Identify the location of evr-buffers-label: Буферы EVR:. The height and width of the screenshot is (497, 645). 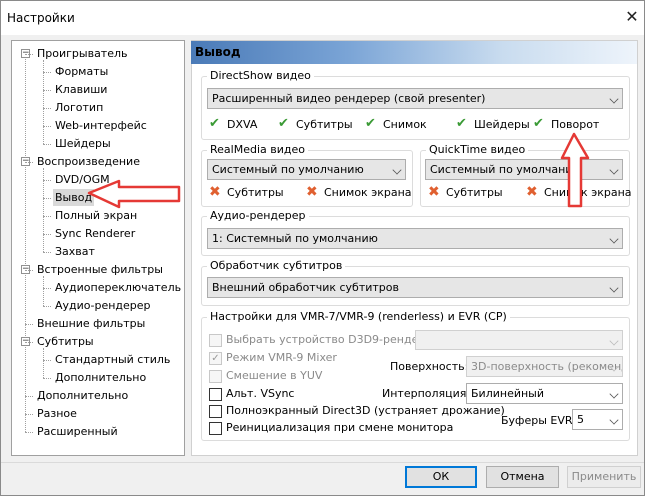
(538, 420).